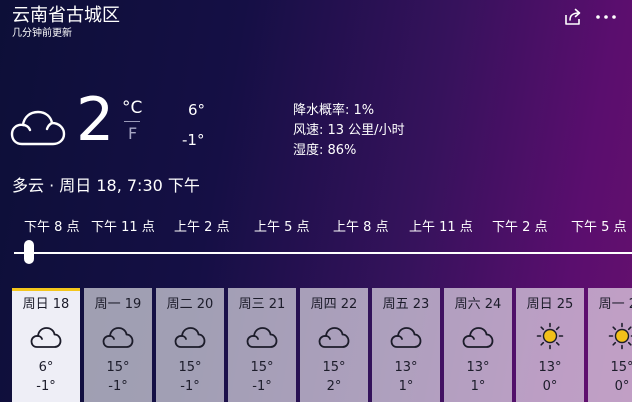 This screenshot has height=402, width=632. Describe the element at coordinates (42, 33) in the screenshot. I see `last-updated-text: 几分钟前更新` at that location.